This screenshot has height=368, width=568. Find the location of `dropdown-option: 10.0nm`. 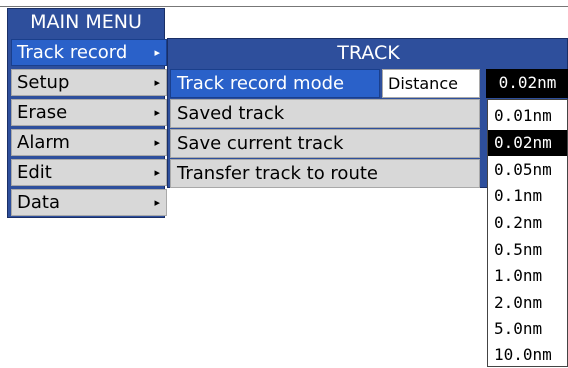

dropdown-option: 10.0nm is located at coordinates (527, 355).